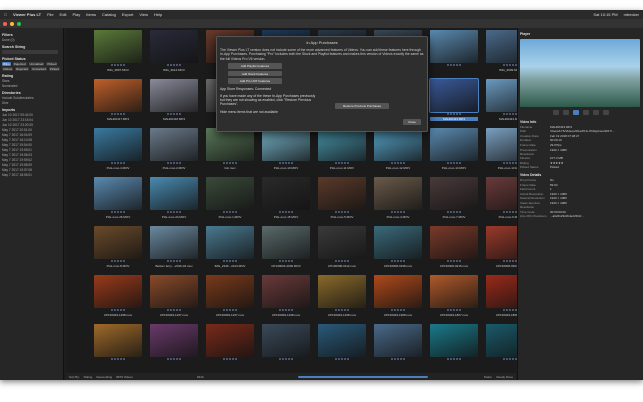 Image resolution: width=643 pixels, height=402 pixels. Describe the element at coordinates (575, 112) in the screenshot. I see `pause-icon` at that location.